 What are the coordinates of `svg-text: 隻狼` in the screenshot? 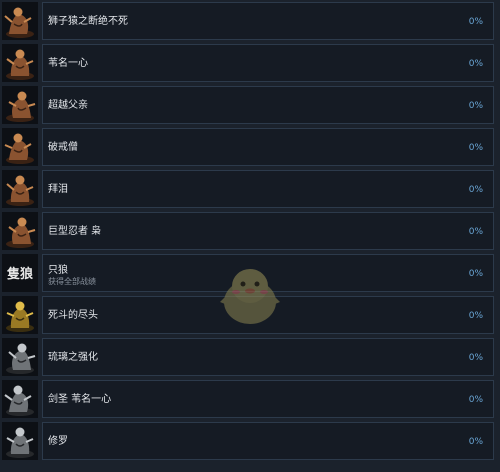 It's located at (20, 274).